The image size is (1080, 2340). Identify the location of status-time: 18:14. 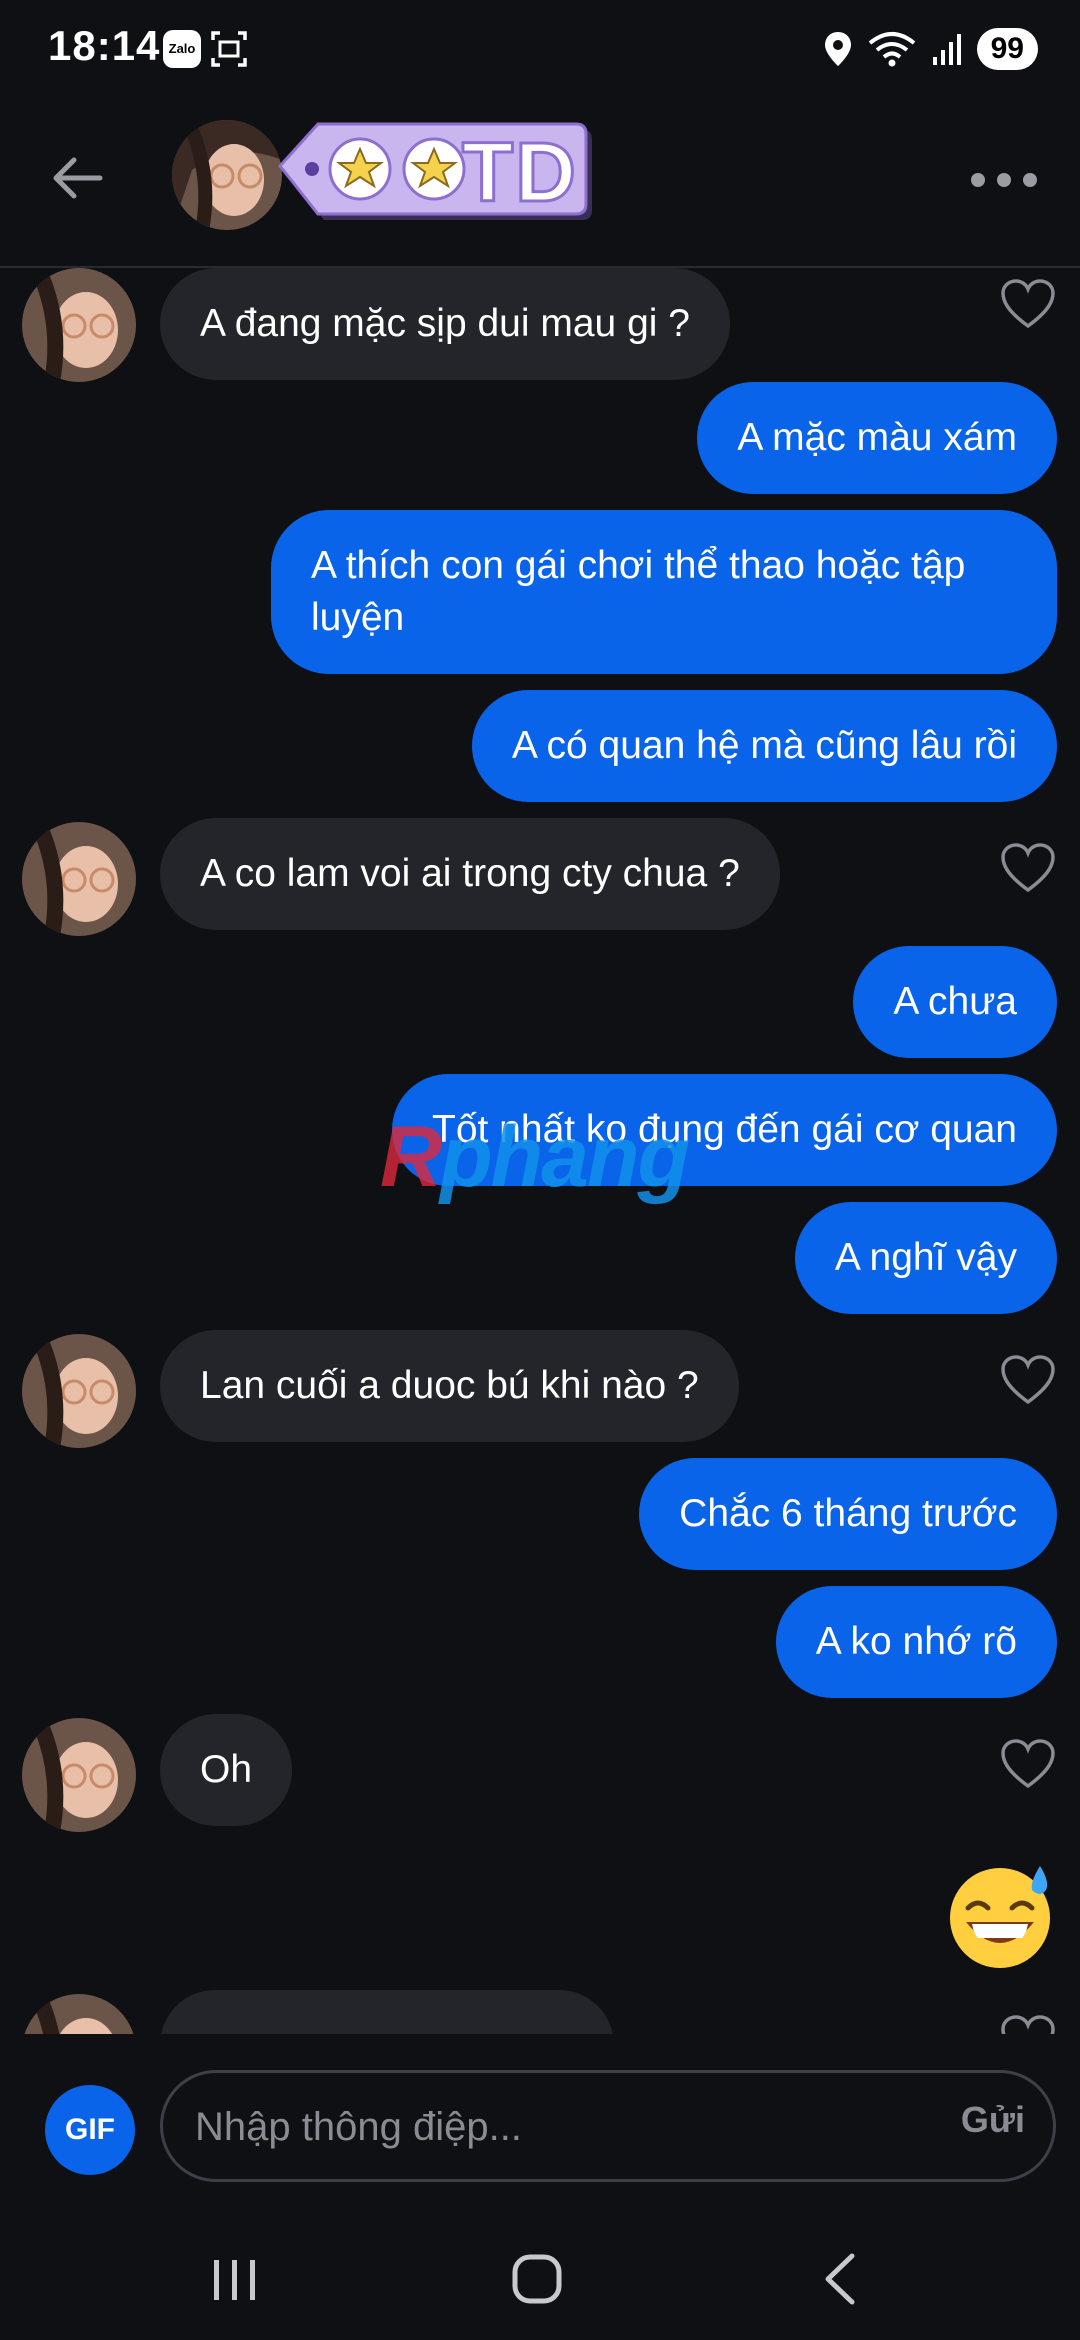
(104, 45).